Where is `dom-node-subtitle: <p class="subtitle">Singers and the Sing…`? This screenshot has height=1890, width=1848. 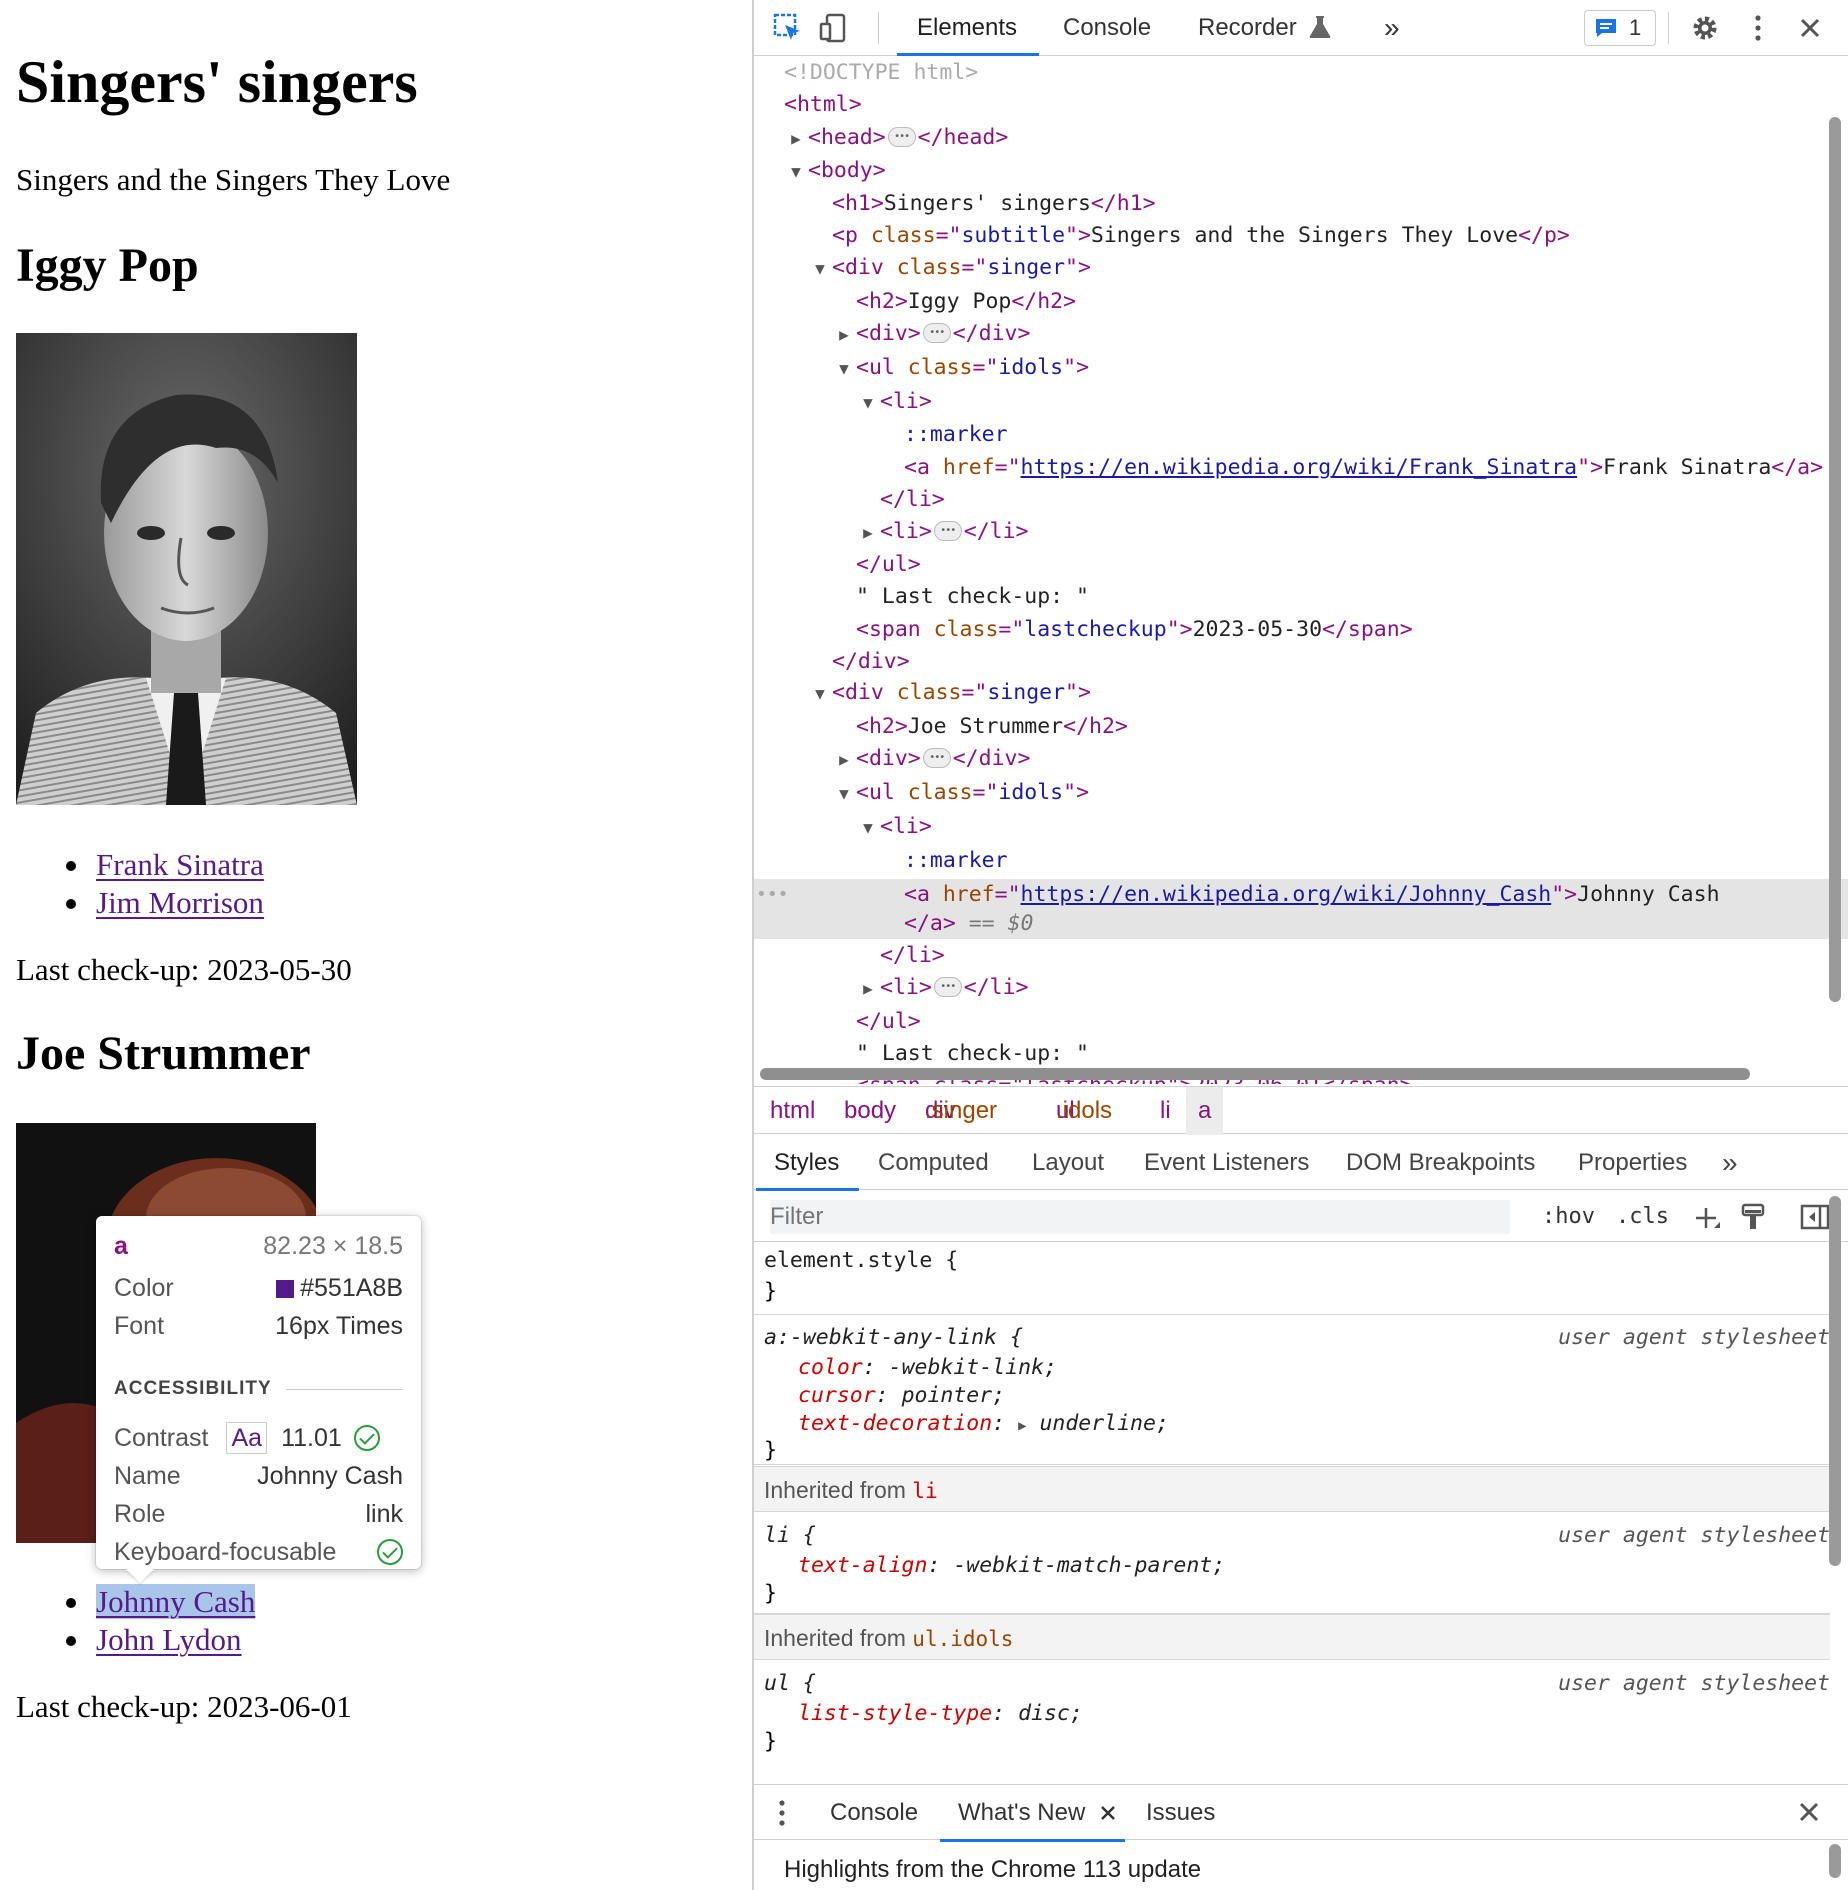
dom-node-subtitle: <p class="subtitle">Singers and the Sing… is located at coordinates (1201, 236).